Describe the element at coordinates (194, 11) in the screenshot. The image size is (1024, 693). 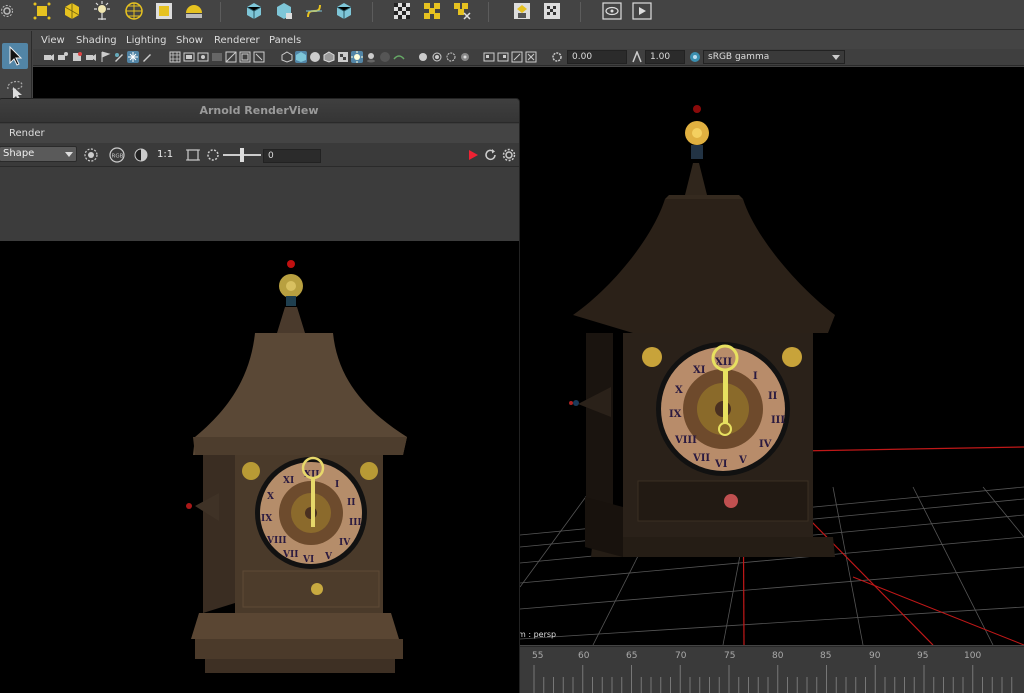
I see `physical-sky-icon` at that location.